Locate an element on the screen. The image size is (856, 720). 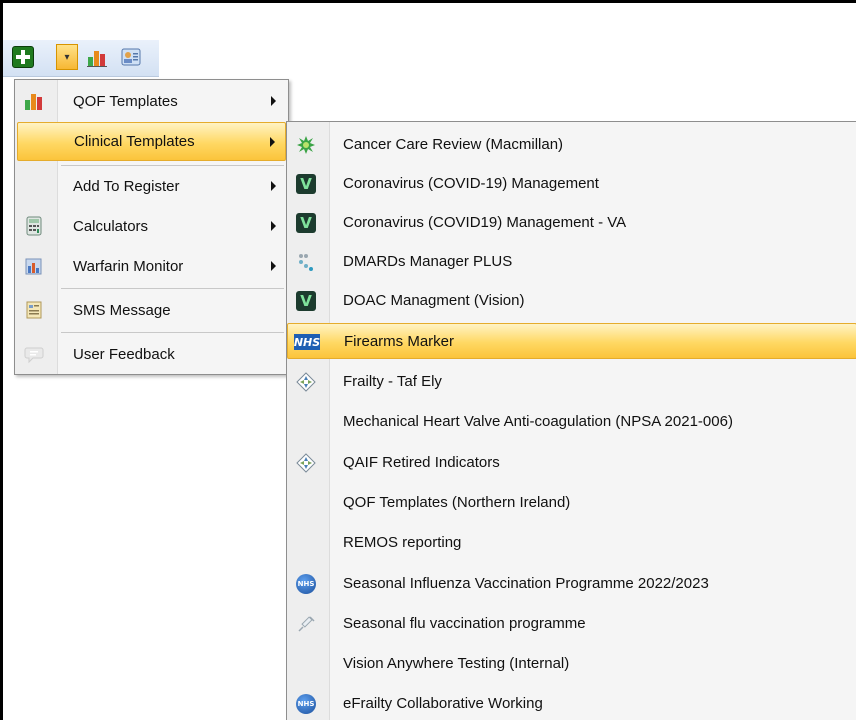
add-icon is located at coordinates (23, 57).